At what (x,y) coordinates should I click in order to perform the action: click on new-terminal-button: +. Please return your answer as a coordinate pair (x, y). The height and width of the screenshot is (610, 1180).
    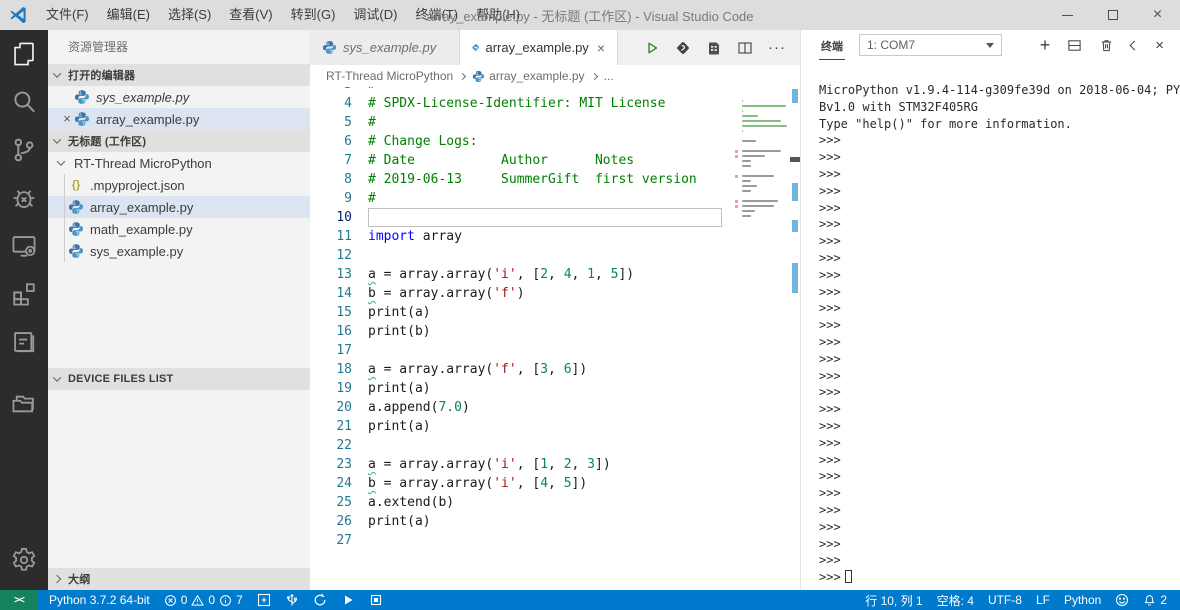
    Looking at the image, I should click on (1045, 45).